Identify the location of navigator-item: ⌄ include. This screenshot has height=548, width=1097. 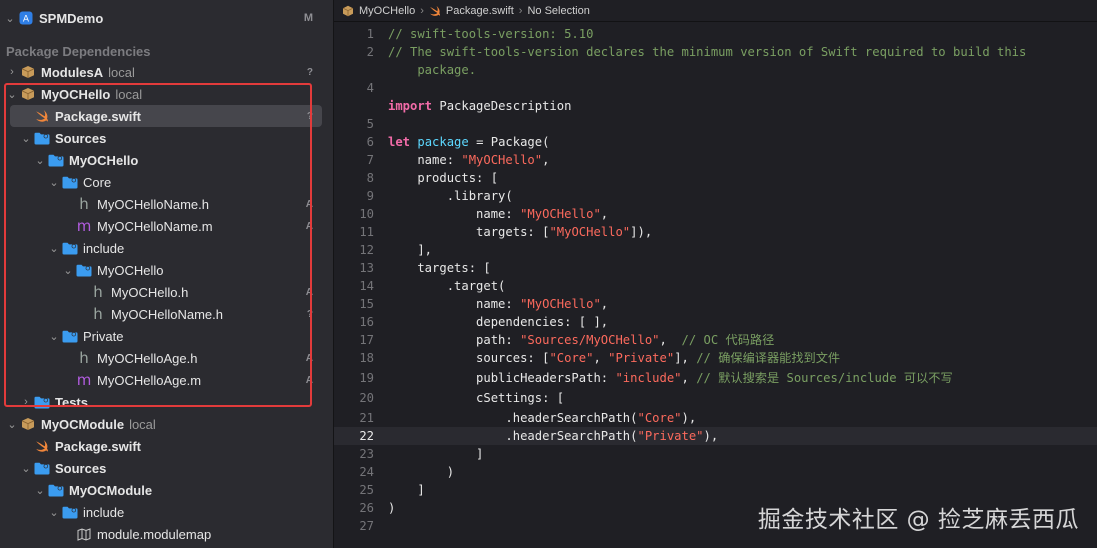
(166, 512).